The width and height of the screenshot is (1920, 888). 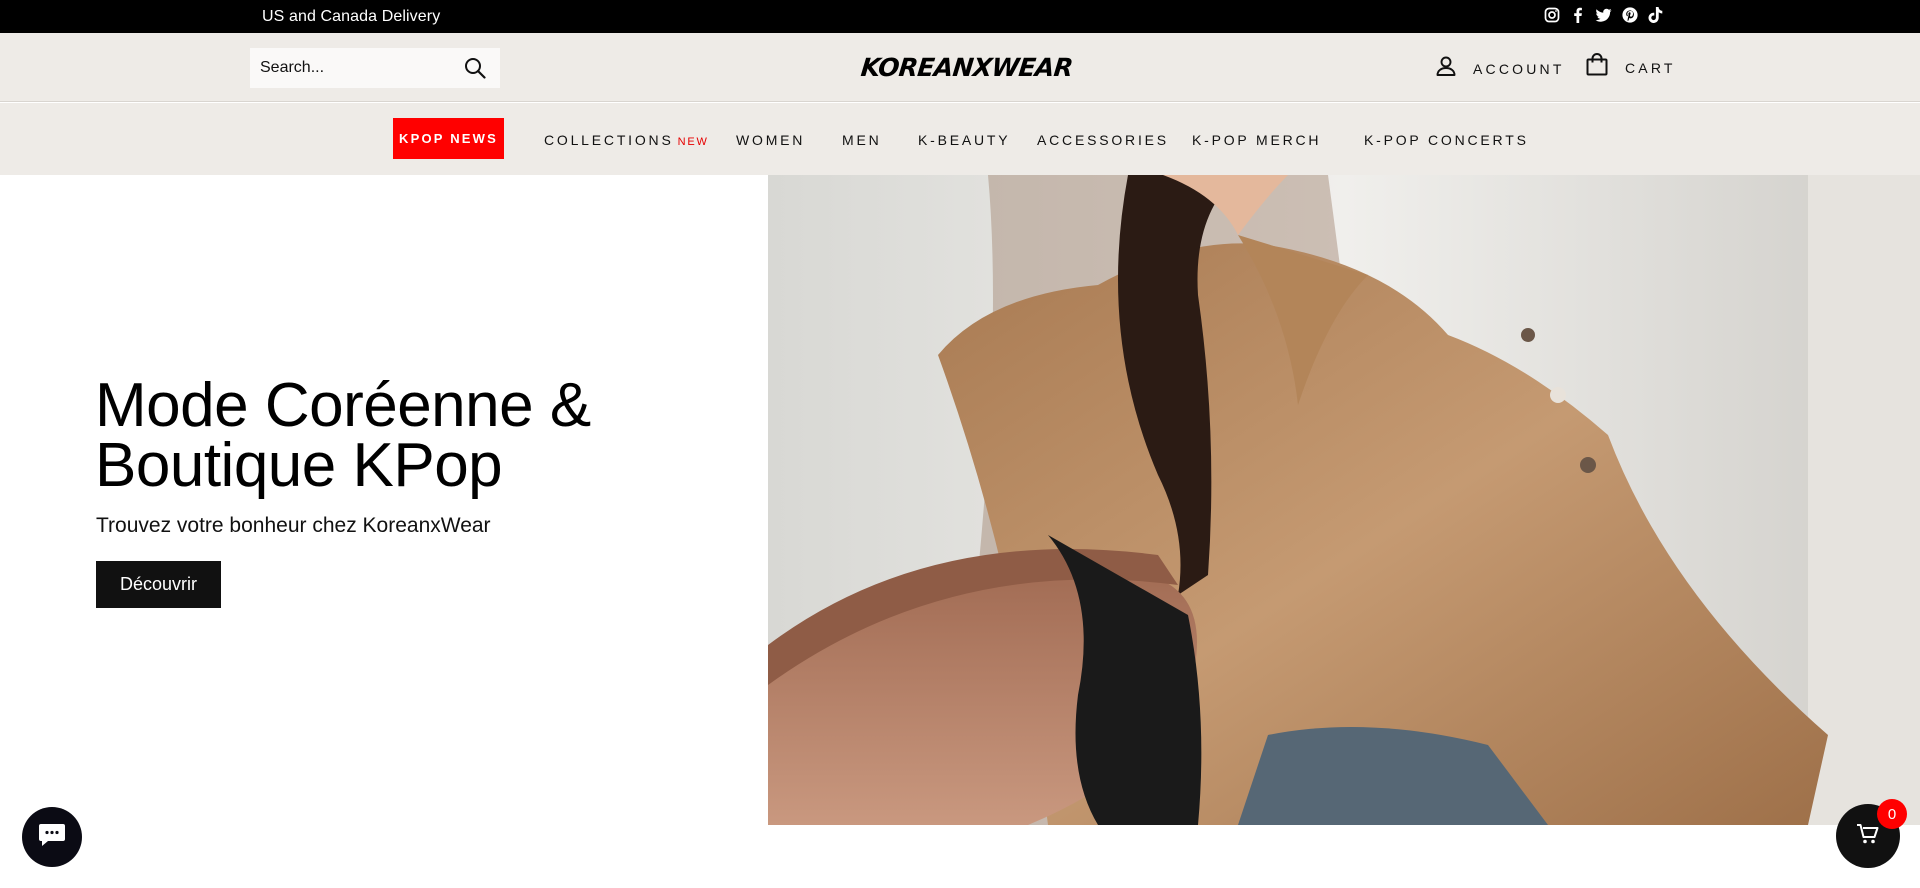 I want to click on cart-count-badge: 0, so click(x=1892, y=814).